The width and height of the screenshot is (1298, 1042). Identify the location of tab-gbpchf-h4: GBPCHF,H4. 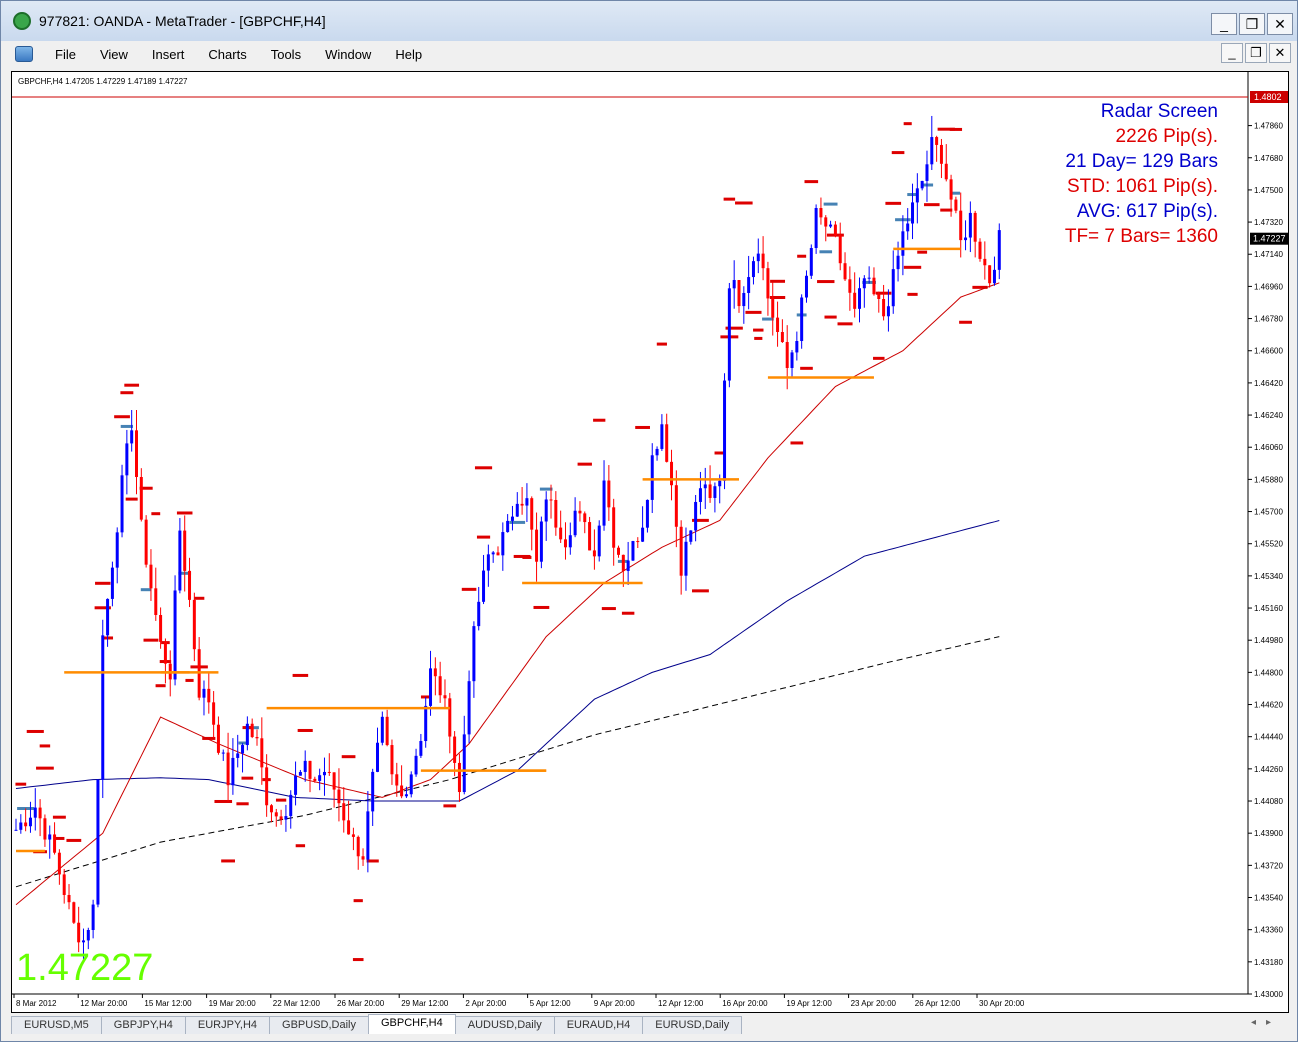
(411, 1024).